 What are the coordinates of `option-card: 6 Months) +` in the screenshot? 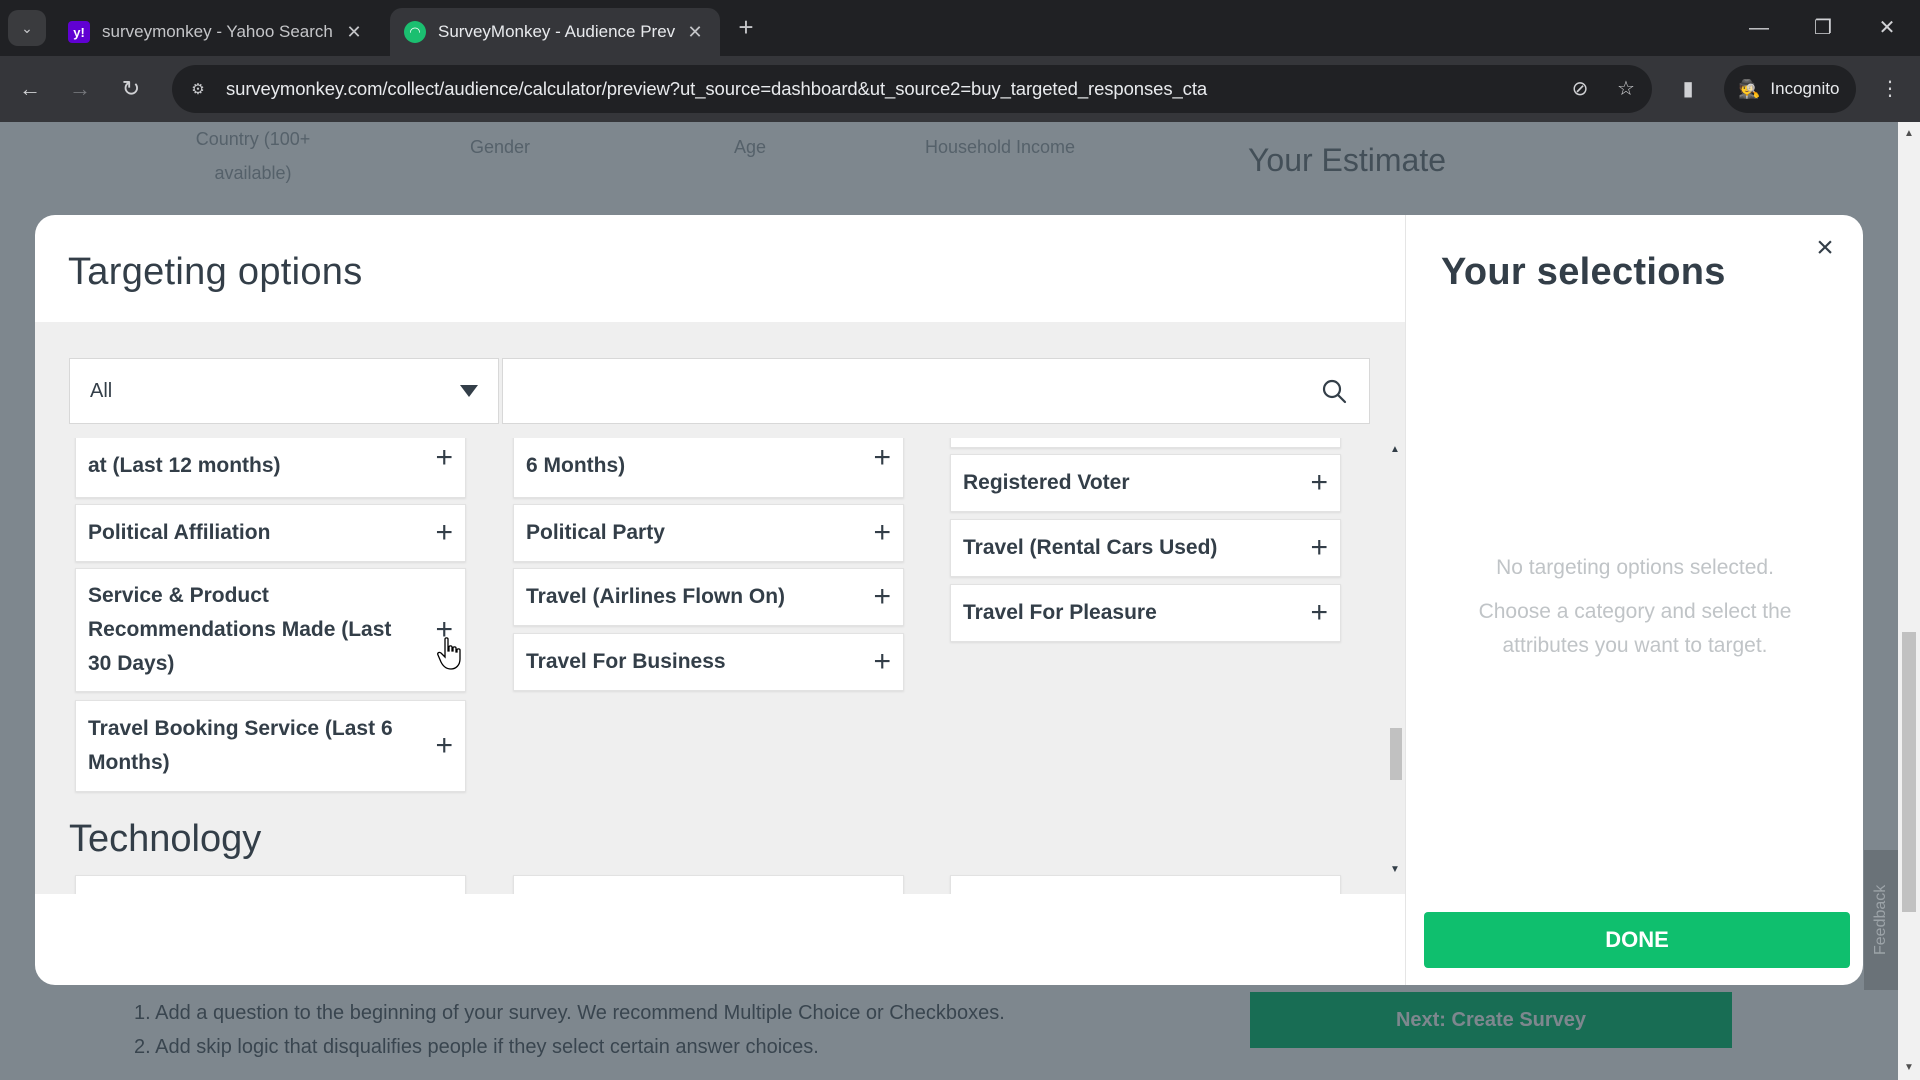 It's located at (708, 468).